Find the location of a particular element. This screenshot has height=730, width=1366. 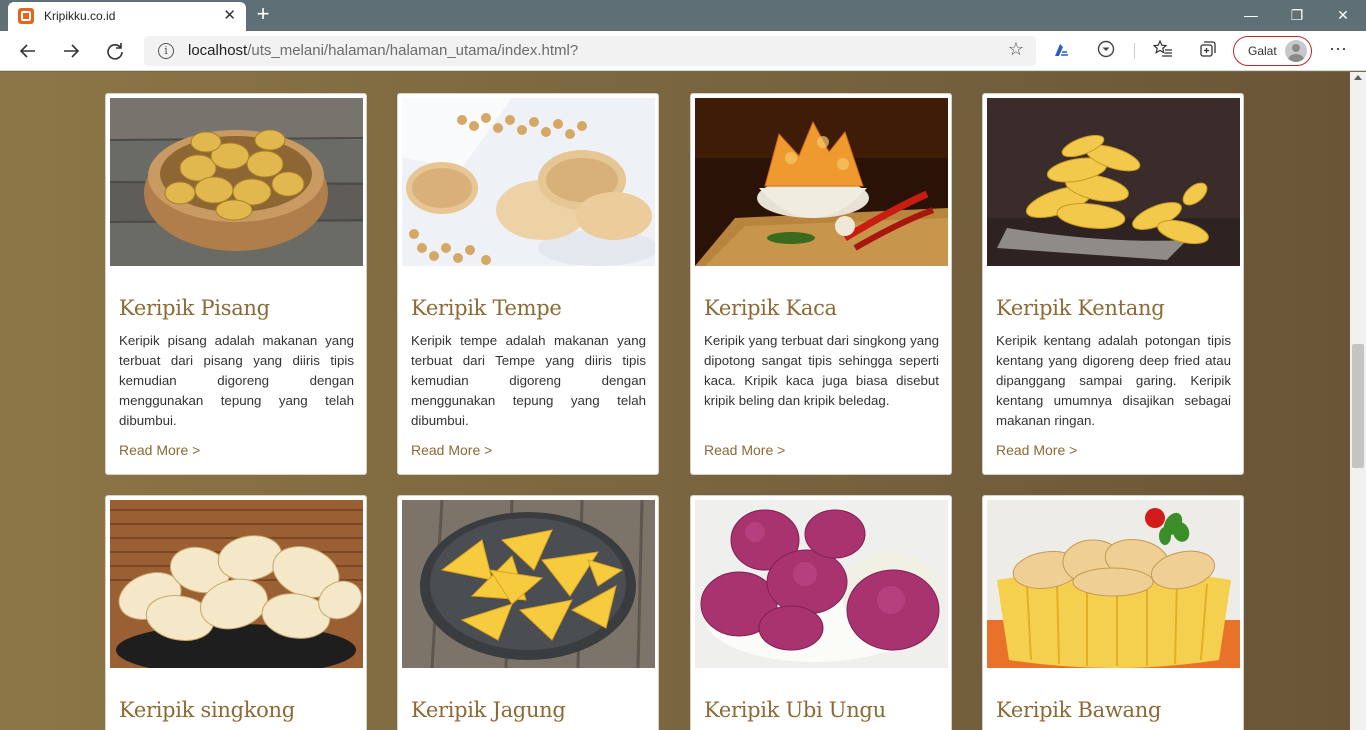

collections-icon is located at coordinates (1208, 51).